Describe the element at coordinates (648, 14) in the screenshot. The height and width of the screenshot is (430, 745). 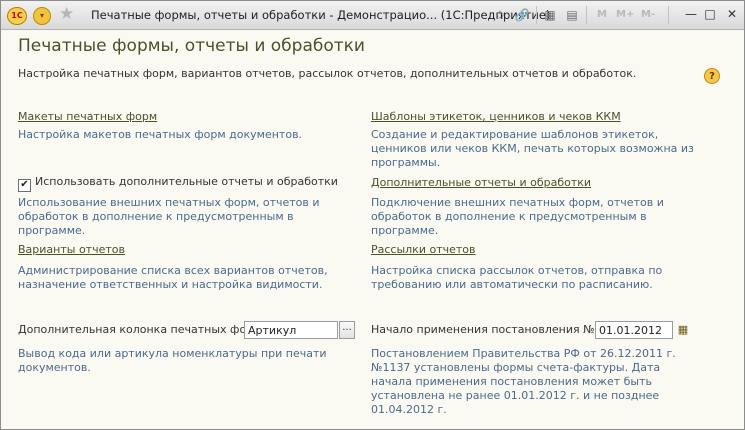
I see `memory-subtract-button: M-` at that location.